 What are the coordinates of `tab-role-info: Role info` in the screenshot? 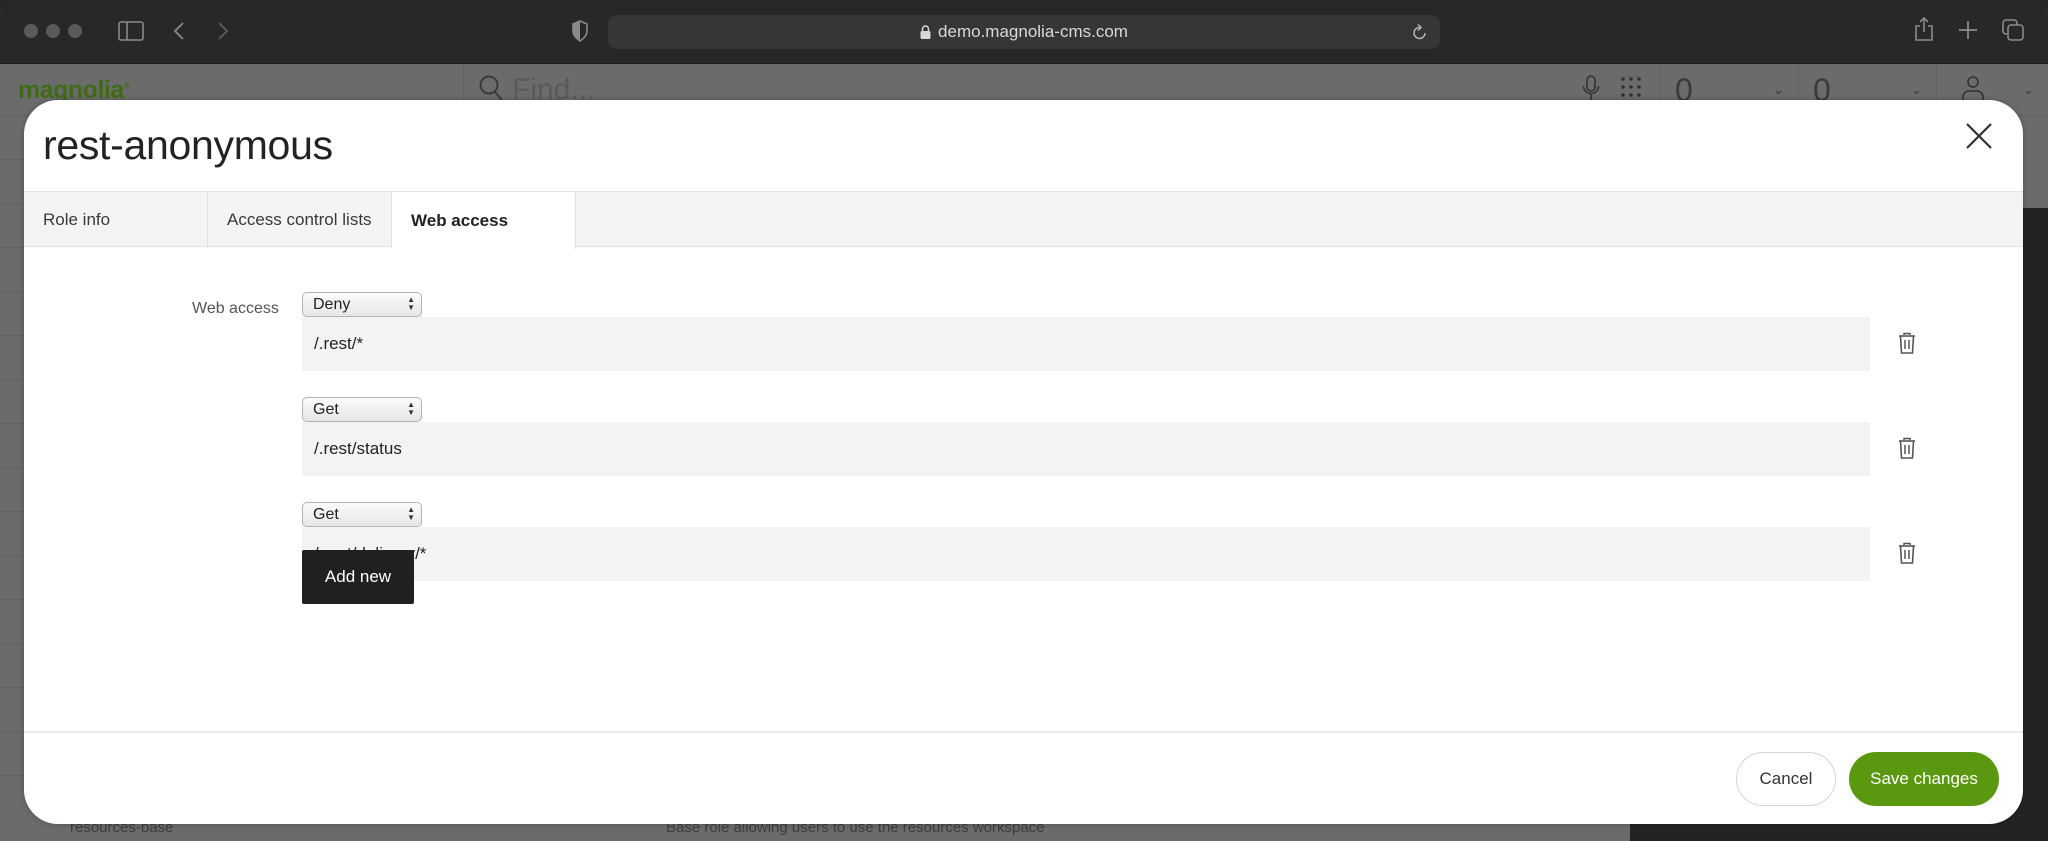 It's located at (116, 220).